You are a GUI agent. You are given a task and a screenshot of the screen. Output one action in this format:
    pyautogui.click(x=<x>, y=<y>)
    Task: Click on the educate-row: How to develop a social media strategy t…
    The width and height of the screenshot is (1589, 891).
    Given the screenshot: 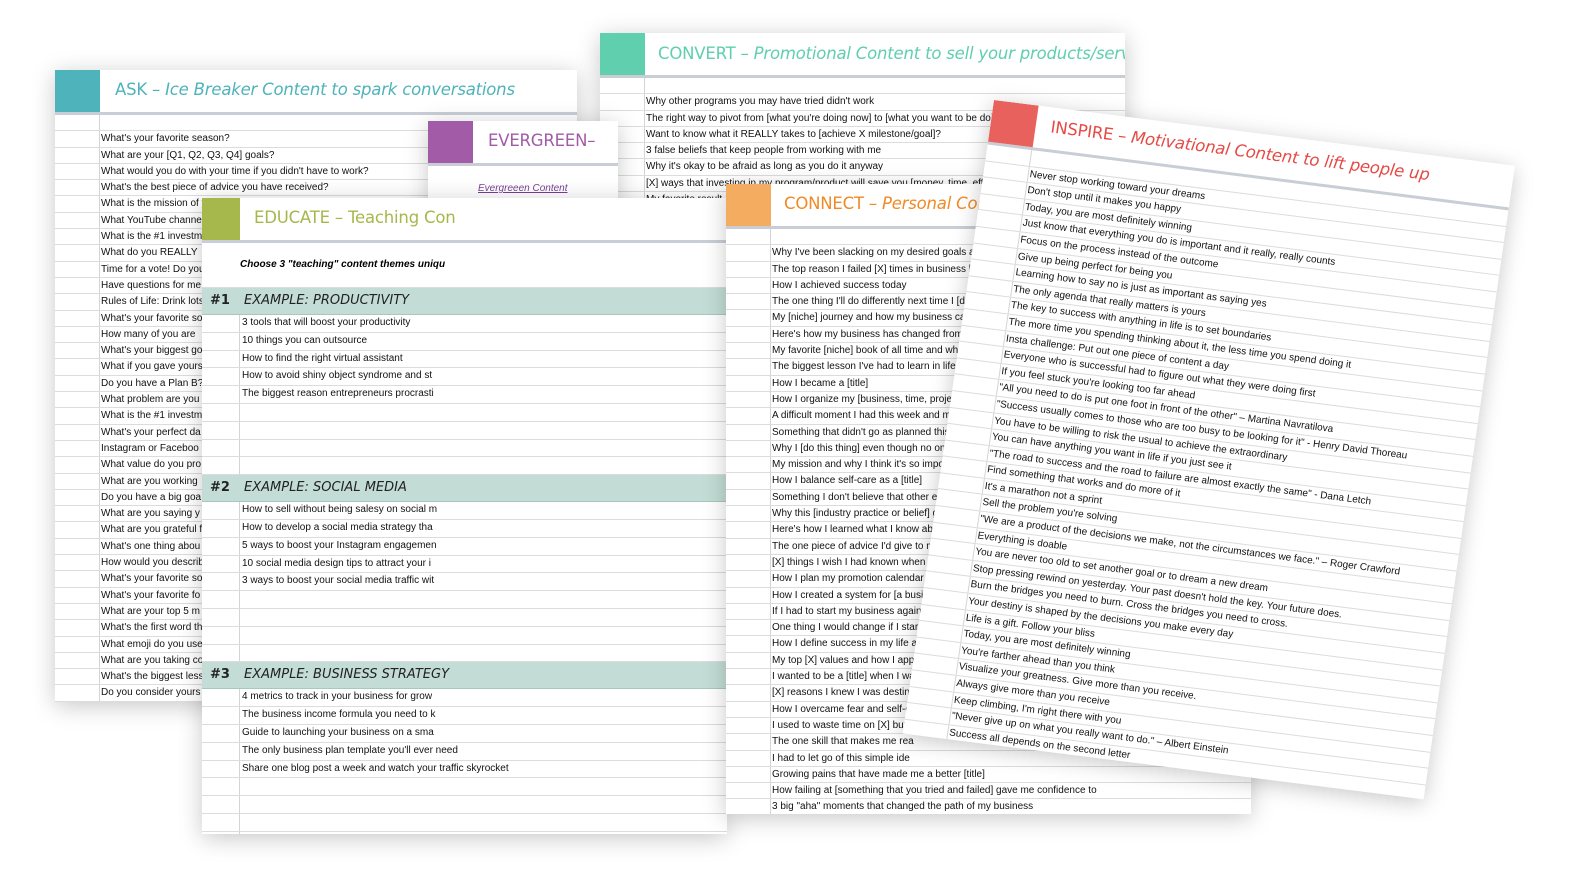 What is the action you would take?
    pyautogui.click(x=464, y=528)
    